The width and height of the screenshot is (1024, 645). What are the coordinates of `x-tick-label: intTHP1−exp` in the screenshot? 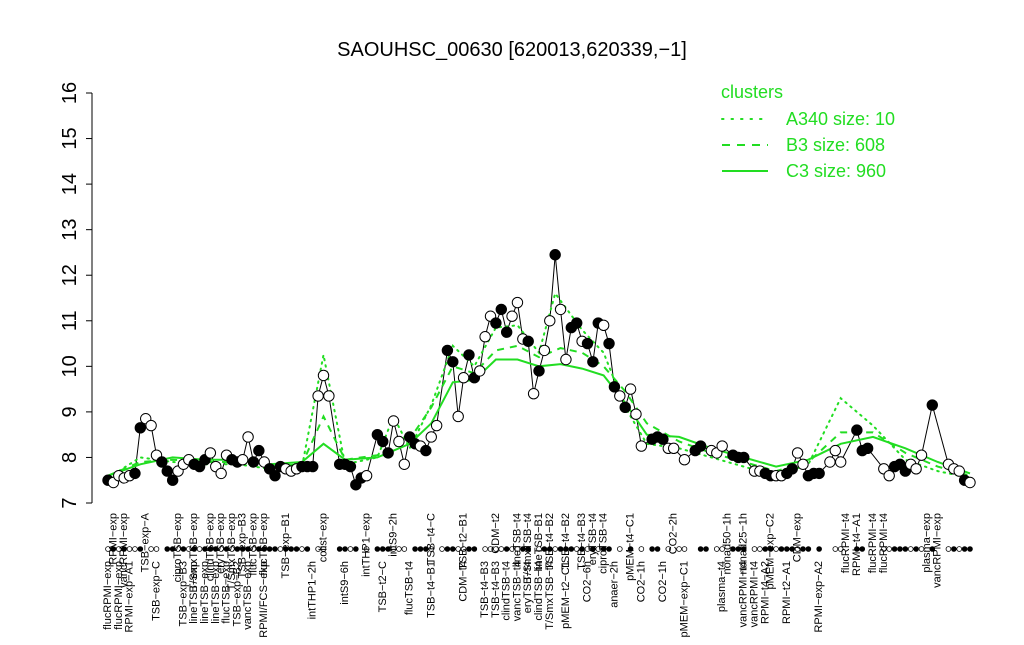 It's located at (367, 545).